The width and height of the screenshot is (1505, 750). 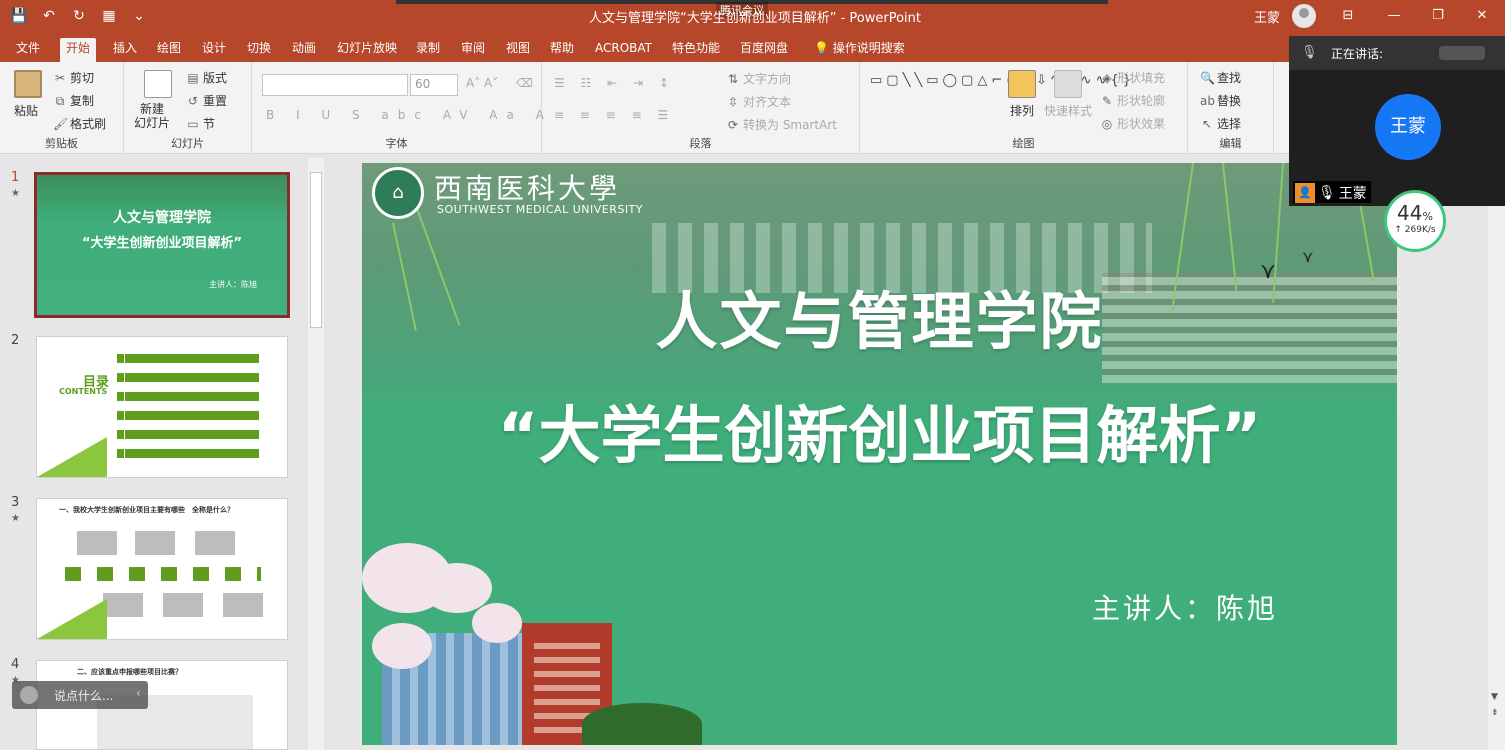 I want to click on increase-font-icon: A˄ A˅, so click(x=482, y=83).